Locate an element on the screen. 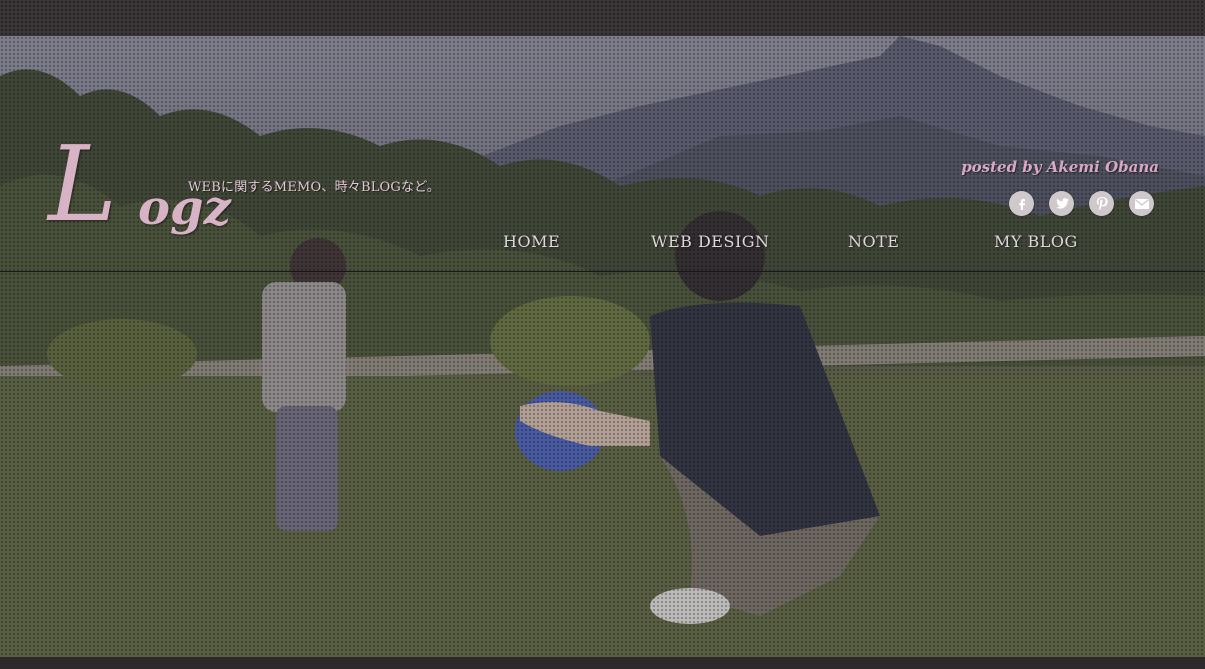 The image size is (1205, 669). nav-my-blog: MY BLOG is located at coordinates (1036, 241).